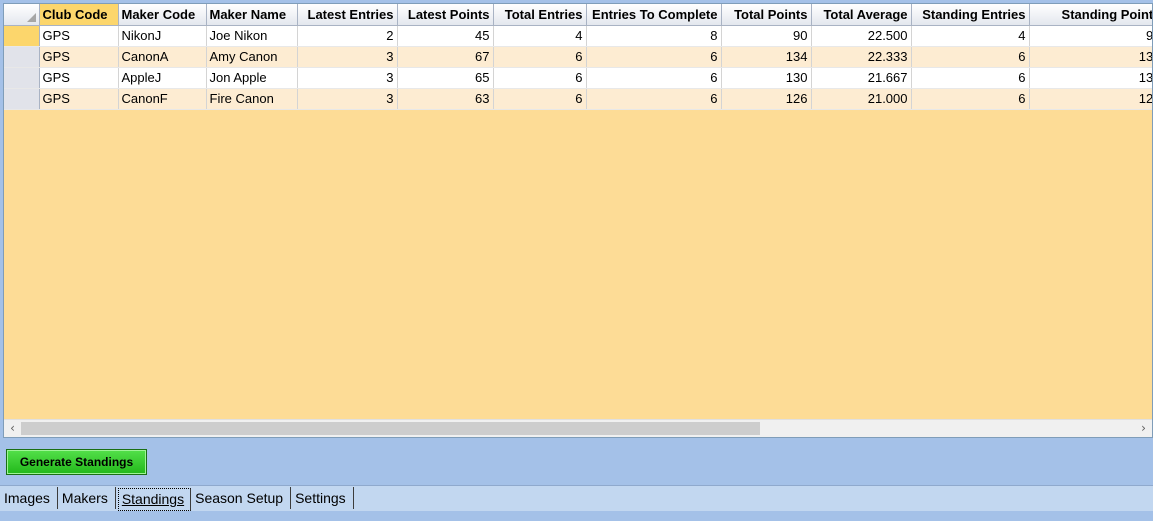  What do you see at coordinates (162, 78) in the screenshot?
I see `cell-maker-code: AppleJ` at bounding box center [162, 78].